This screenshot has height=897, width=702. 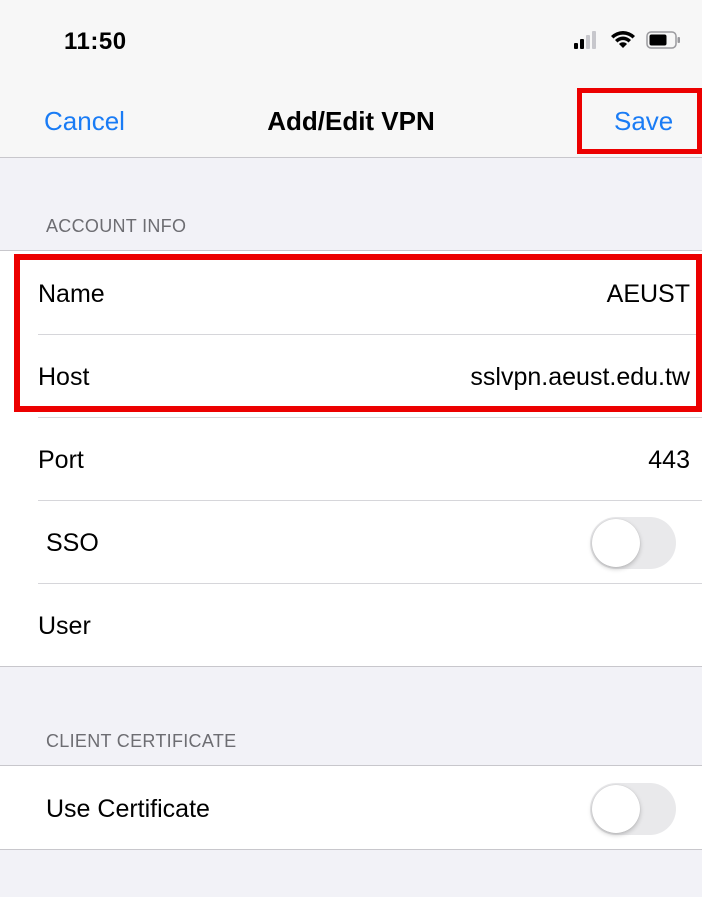 I want to click on name-label: Name, so click(x=71, y=294).